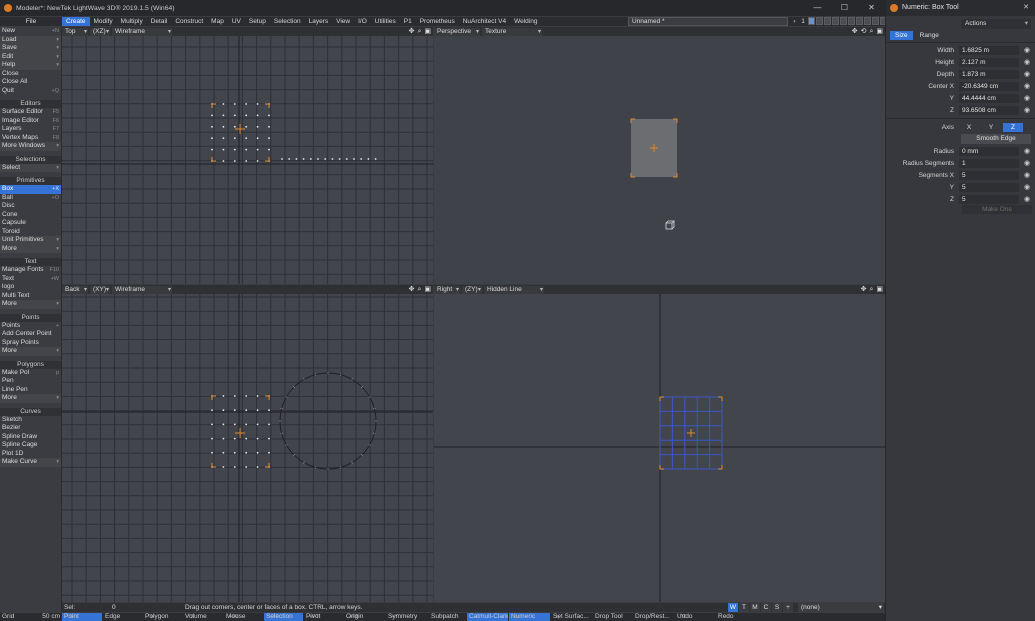 Image resolution: width=1035 pixels, height=621 pixels. Describe the element at coordinates (75, 31) in the screenshot. I see `view-select: Top` at that location.